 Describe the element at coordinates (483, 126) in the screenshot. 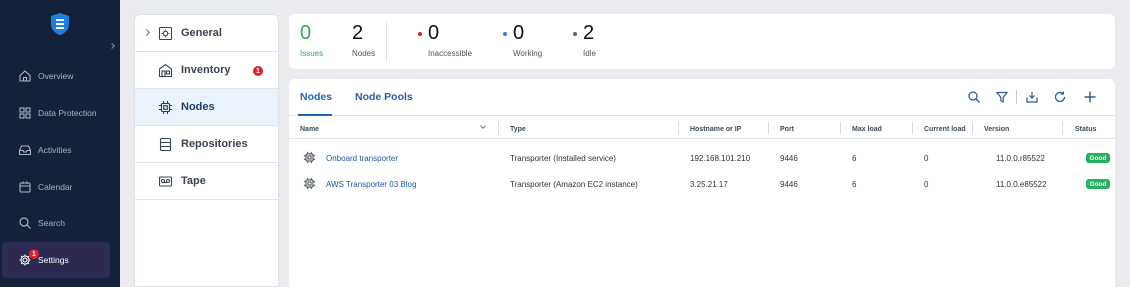

I see `sort-chevron-icon` at that location.